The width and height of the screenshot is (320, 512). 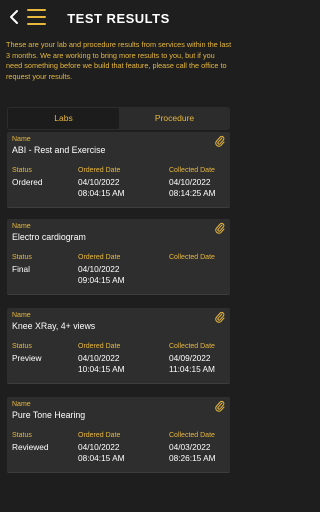 What do you see at coordinates (192, 369) in the screenshot?
I see `collected-time: 11:04:15 AM` at bounding box center [192, 369].